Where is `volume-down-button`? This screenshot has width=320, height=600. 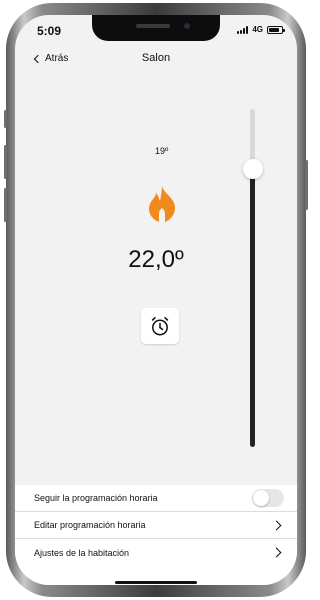
volume-down-button is located at coordinates (5, 205).